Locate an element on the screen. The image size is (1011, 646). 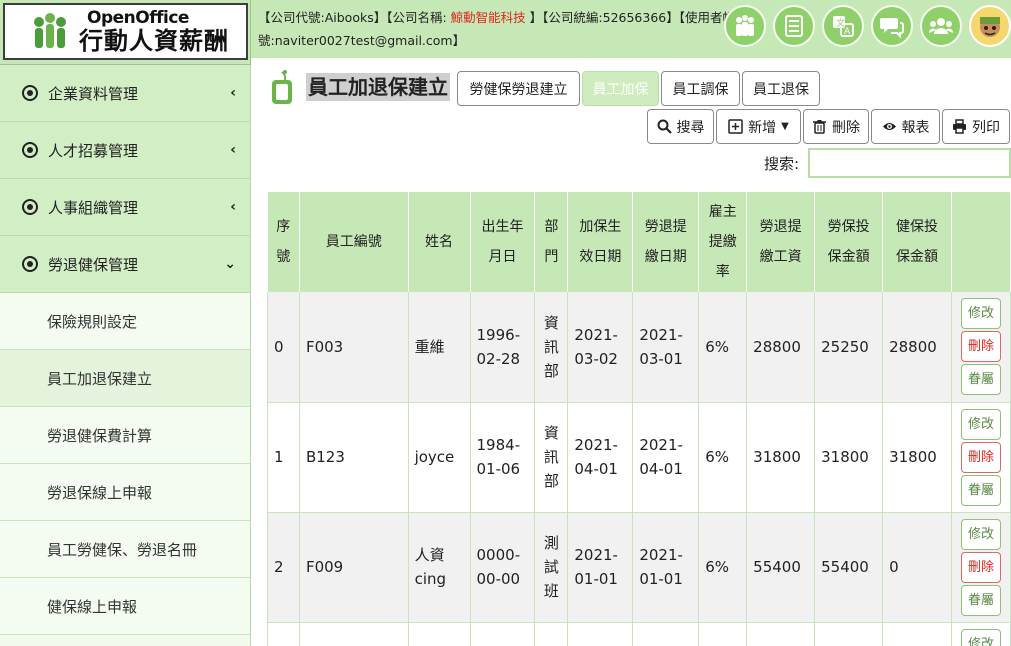
list-icon is located at coordinates (794, 26).